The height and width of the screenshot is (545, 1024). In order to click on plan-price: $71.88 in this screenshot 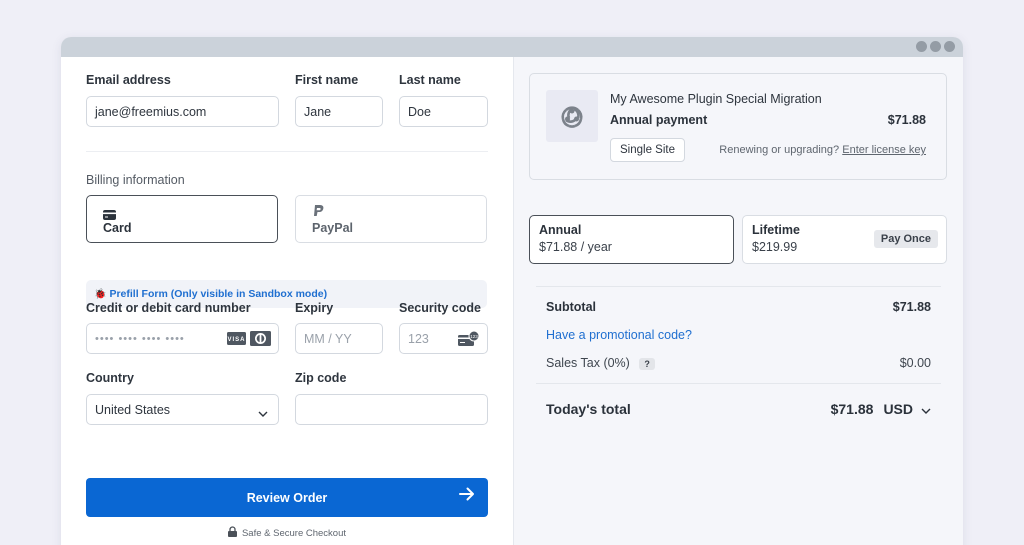, I will do `click(906, 120)`.